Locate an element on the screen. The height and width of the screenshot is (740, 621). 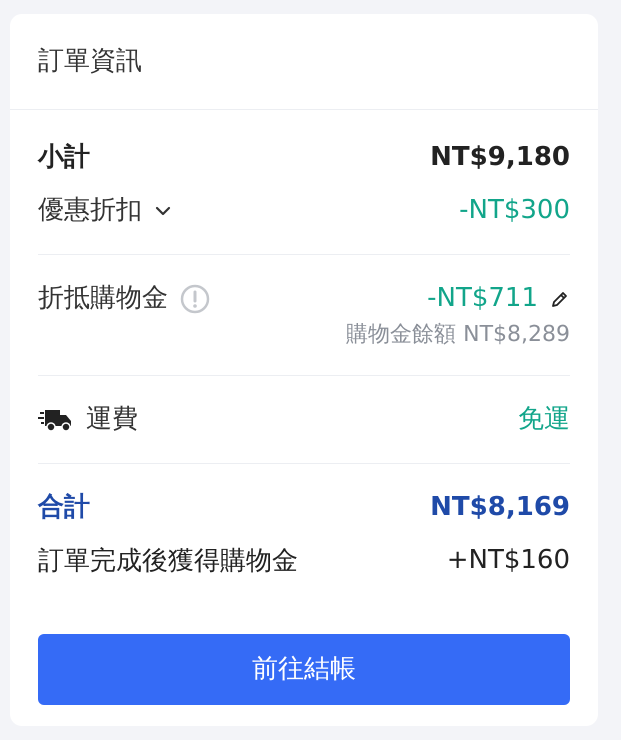
row-label: 折抵購物金 is located at coordinates (103, 298).